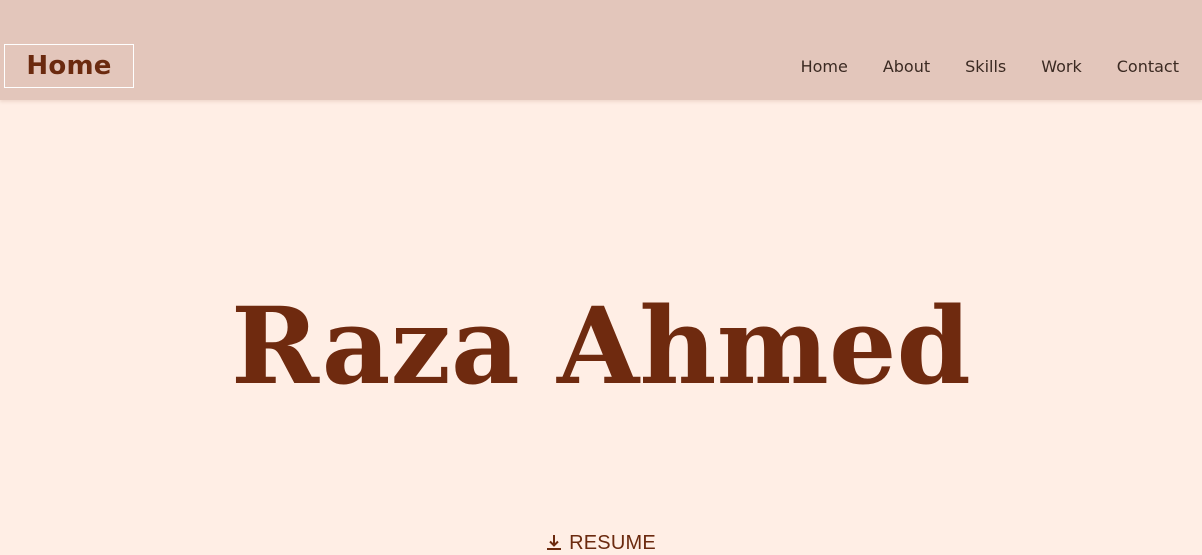 This screenshot has height=555, width=1202. Describe the element at coordinates (906, 67) in the screenshot. I see `nav-about-link: About` at that location.